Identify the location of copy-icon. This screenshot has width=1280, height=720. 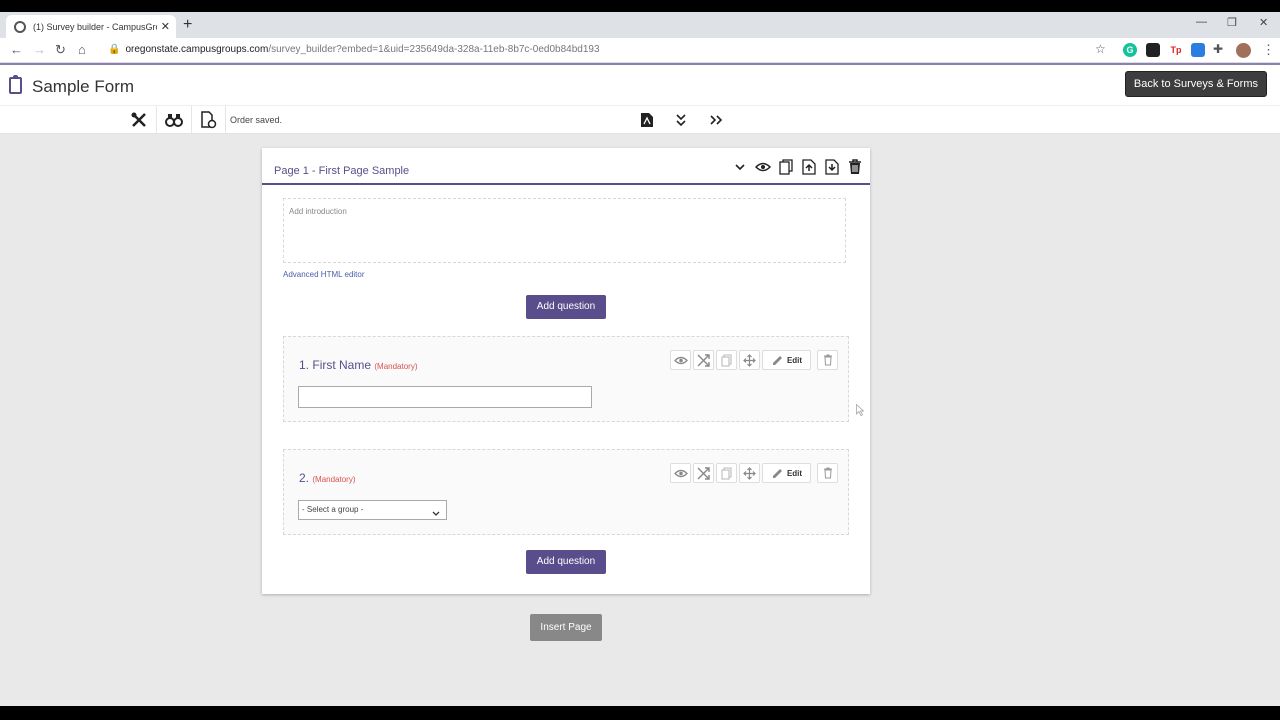
(786, 167).